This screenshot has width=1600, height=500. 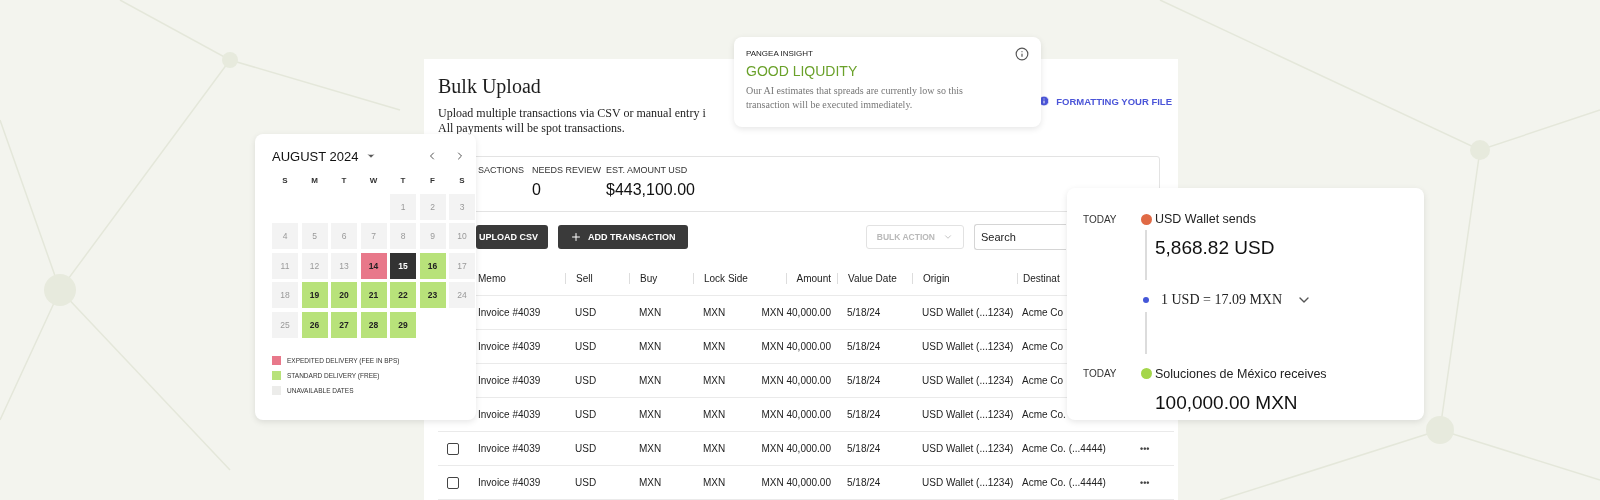 I want to click on calendar-day: 23, so click(x=432, y=295).